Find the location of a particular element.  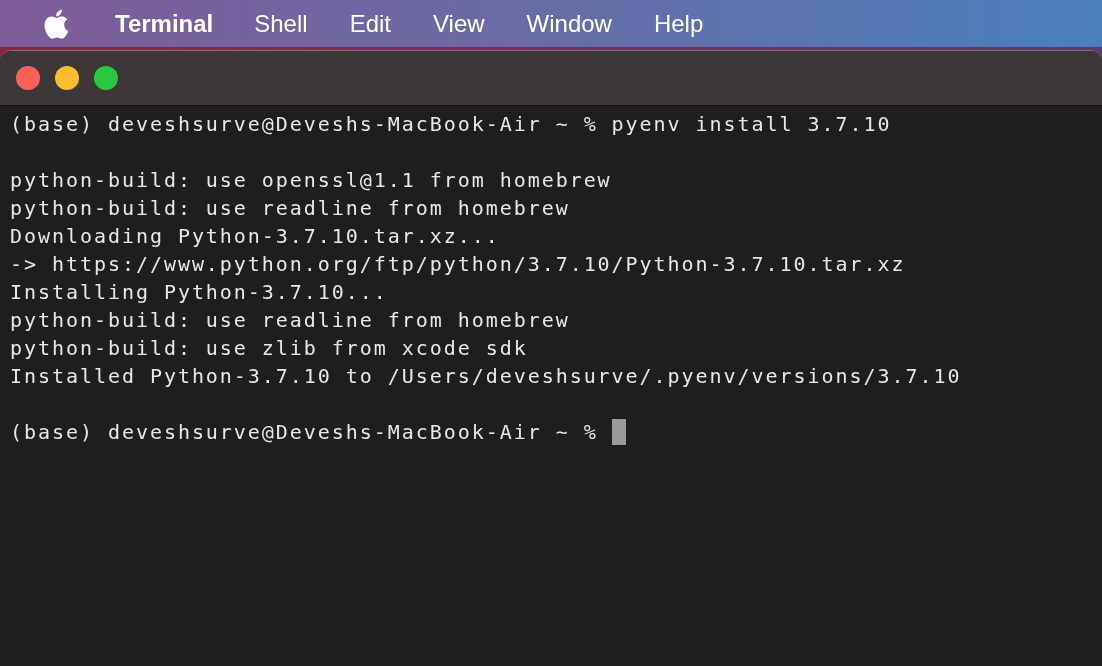

terminal-output-line: python-build: use zlib from xcode sdk is located at coordinates (269, 348).